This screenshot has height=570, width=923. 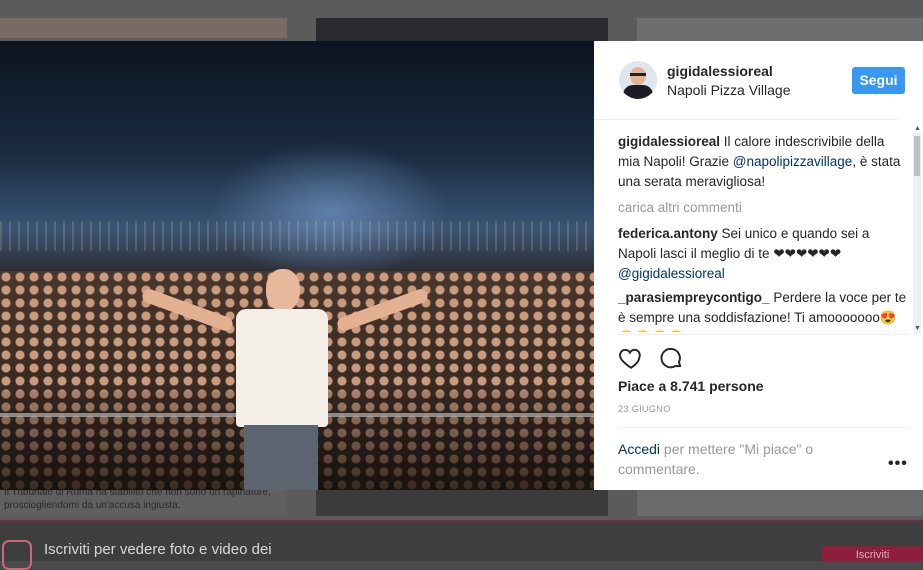 What do you see at coordinates (898, 464) in the screenshot?
I see `more-options-icon: •••` at bounding box center [898, 464].